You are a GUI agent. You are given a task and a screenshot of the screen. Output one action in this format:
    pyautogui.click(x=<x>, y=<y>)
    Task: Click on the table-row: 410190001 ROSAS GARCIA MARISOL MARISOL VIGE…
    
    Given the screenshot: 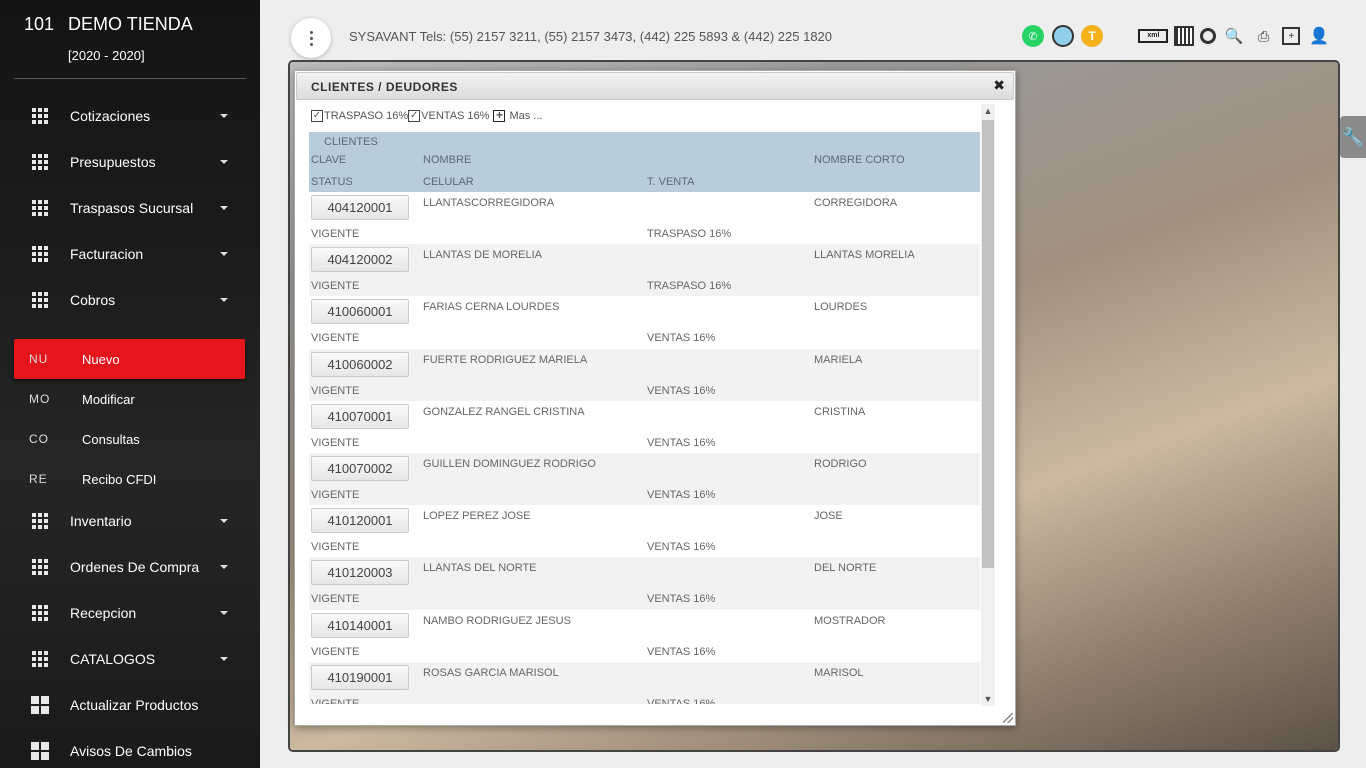 What is the action you would take?
    pyautogui.click(x=644, y=682)
    